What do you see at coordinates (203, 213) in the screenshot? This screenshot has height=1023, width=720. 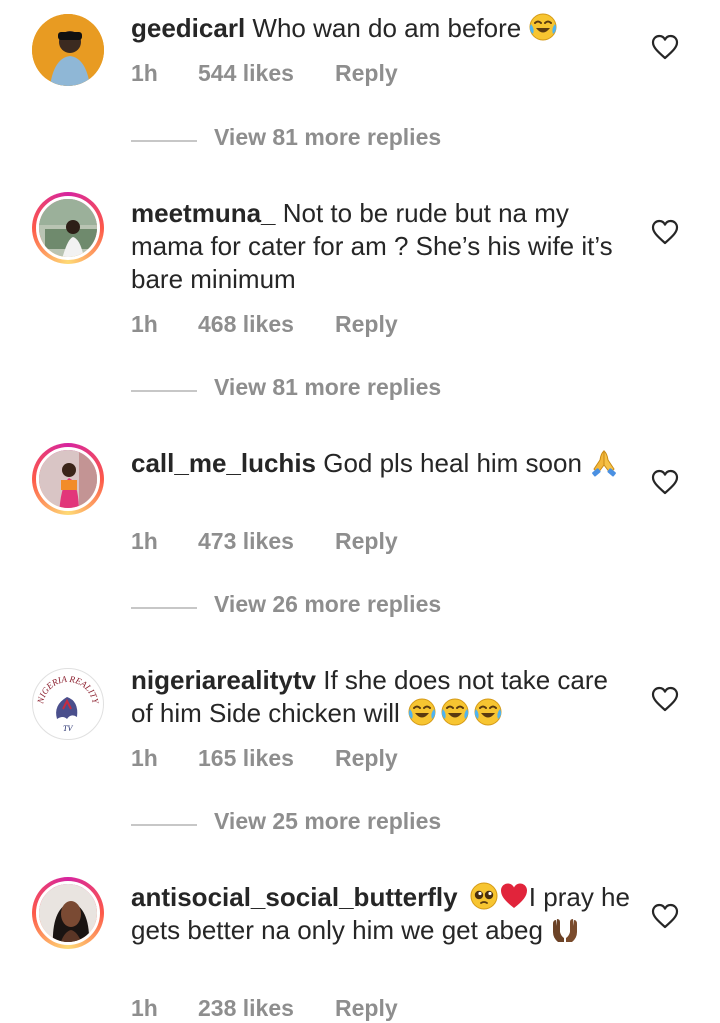 I see `comment-username: meetmuna_` at bounding box center [203, 213].